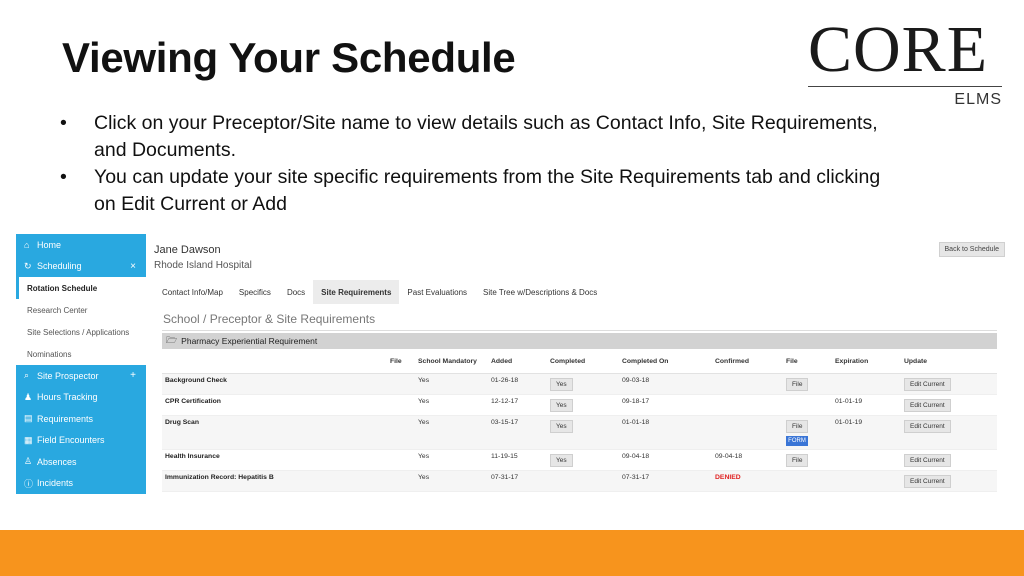 The width and height of the screenshot is (1024, 576). Describe the element at coordinates (28, 439) in the screenshot. I see `list-icon: ▦` at that location.